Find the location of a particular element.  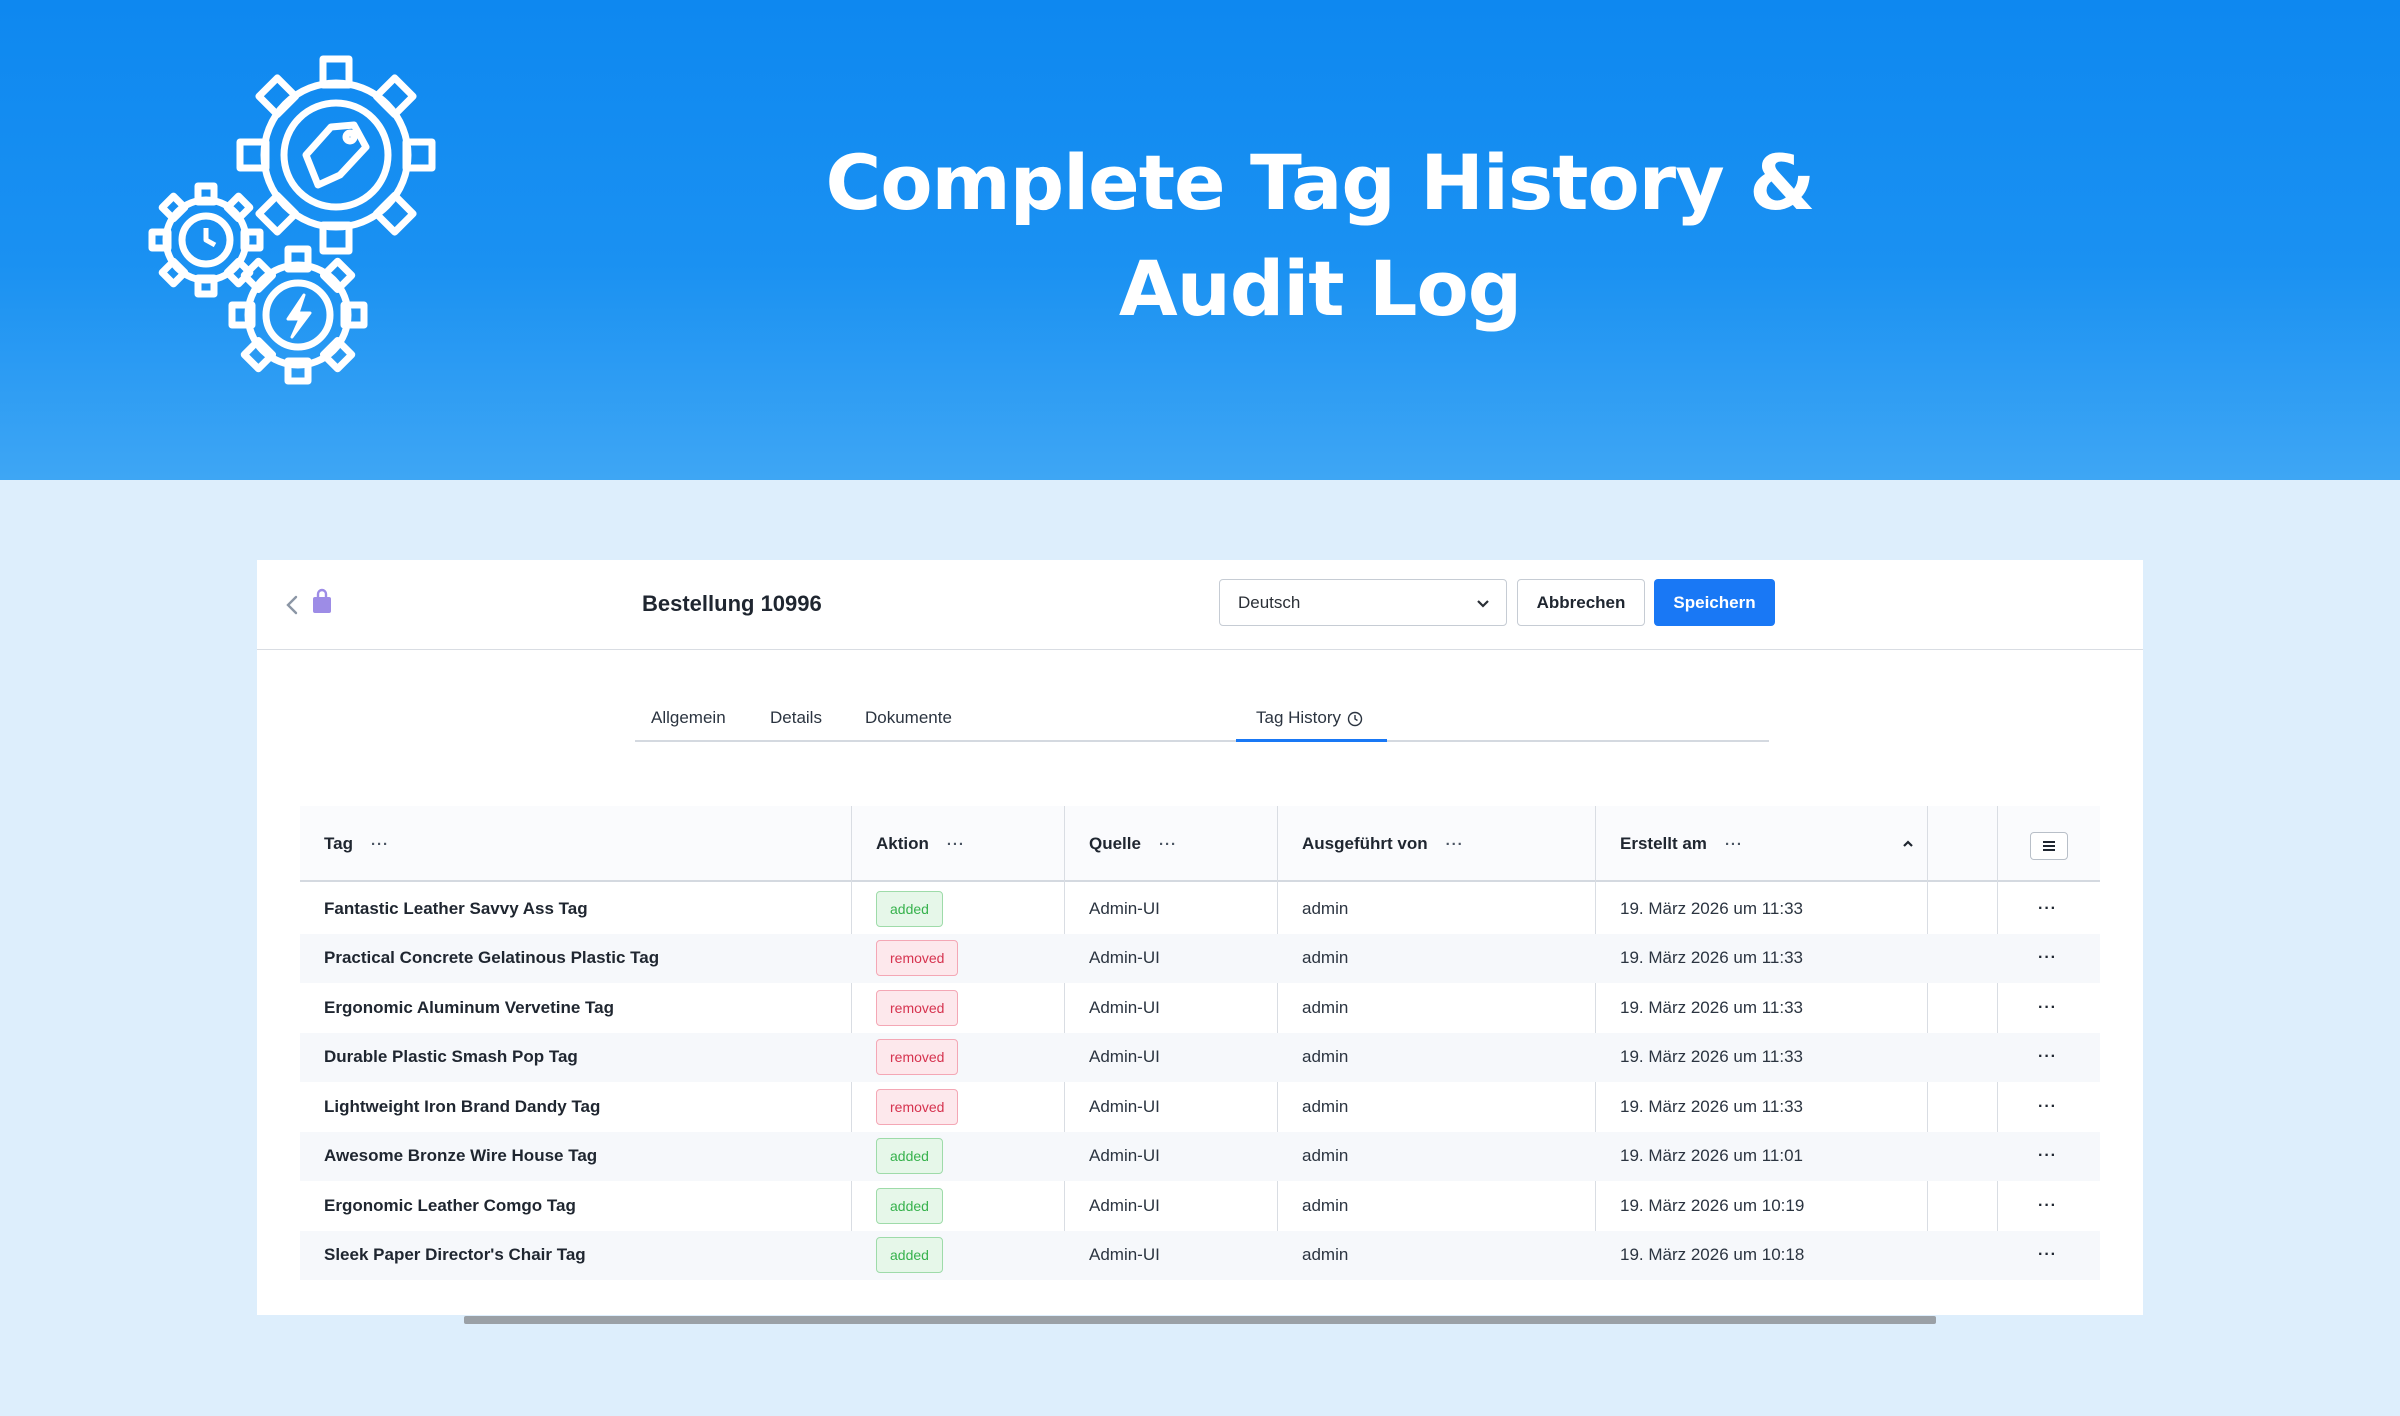

column-header-erstellt-am: Erstellt am ··· is located at coordinates (1681, 844).